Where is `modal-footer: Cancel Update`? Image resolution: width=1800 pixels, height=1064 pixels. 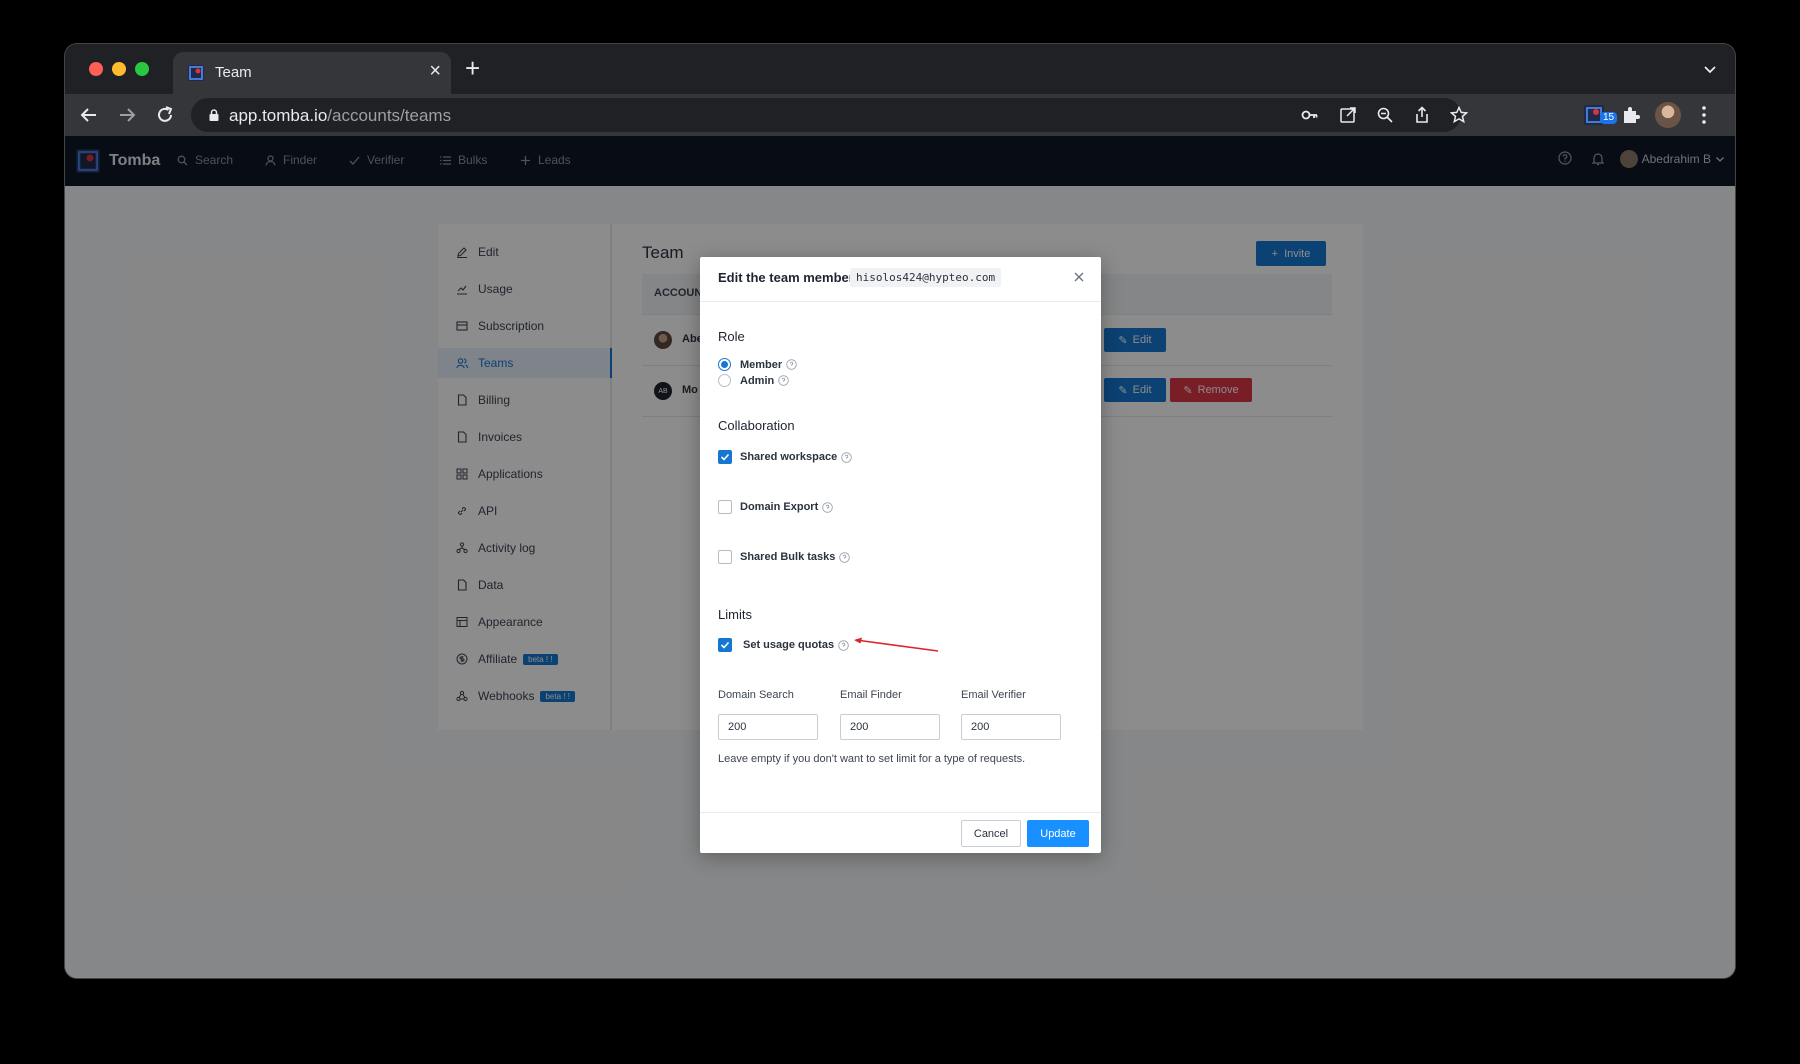
modal-footer: Cancel Update is located at coordinates (900, 832).